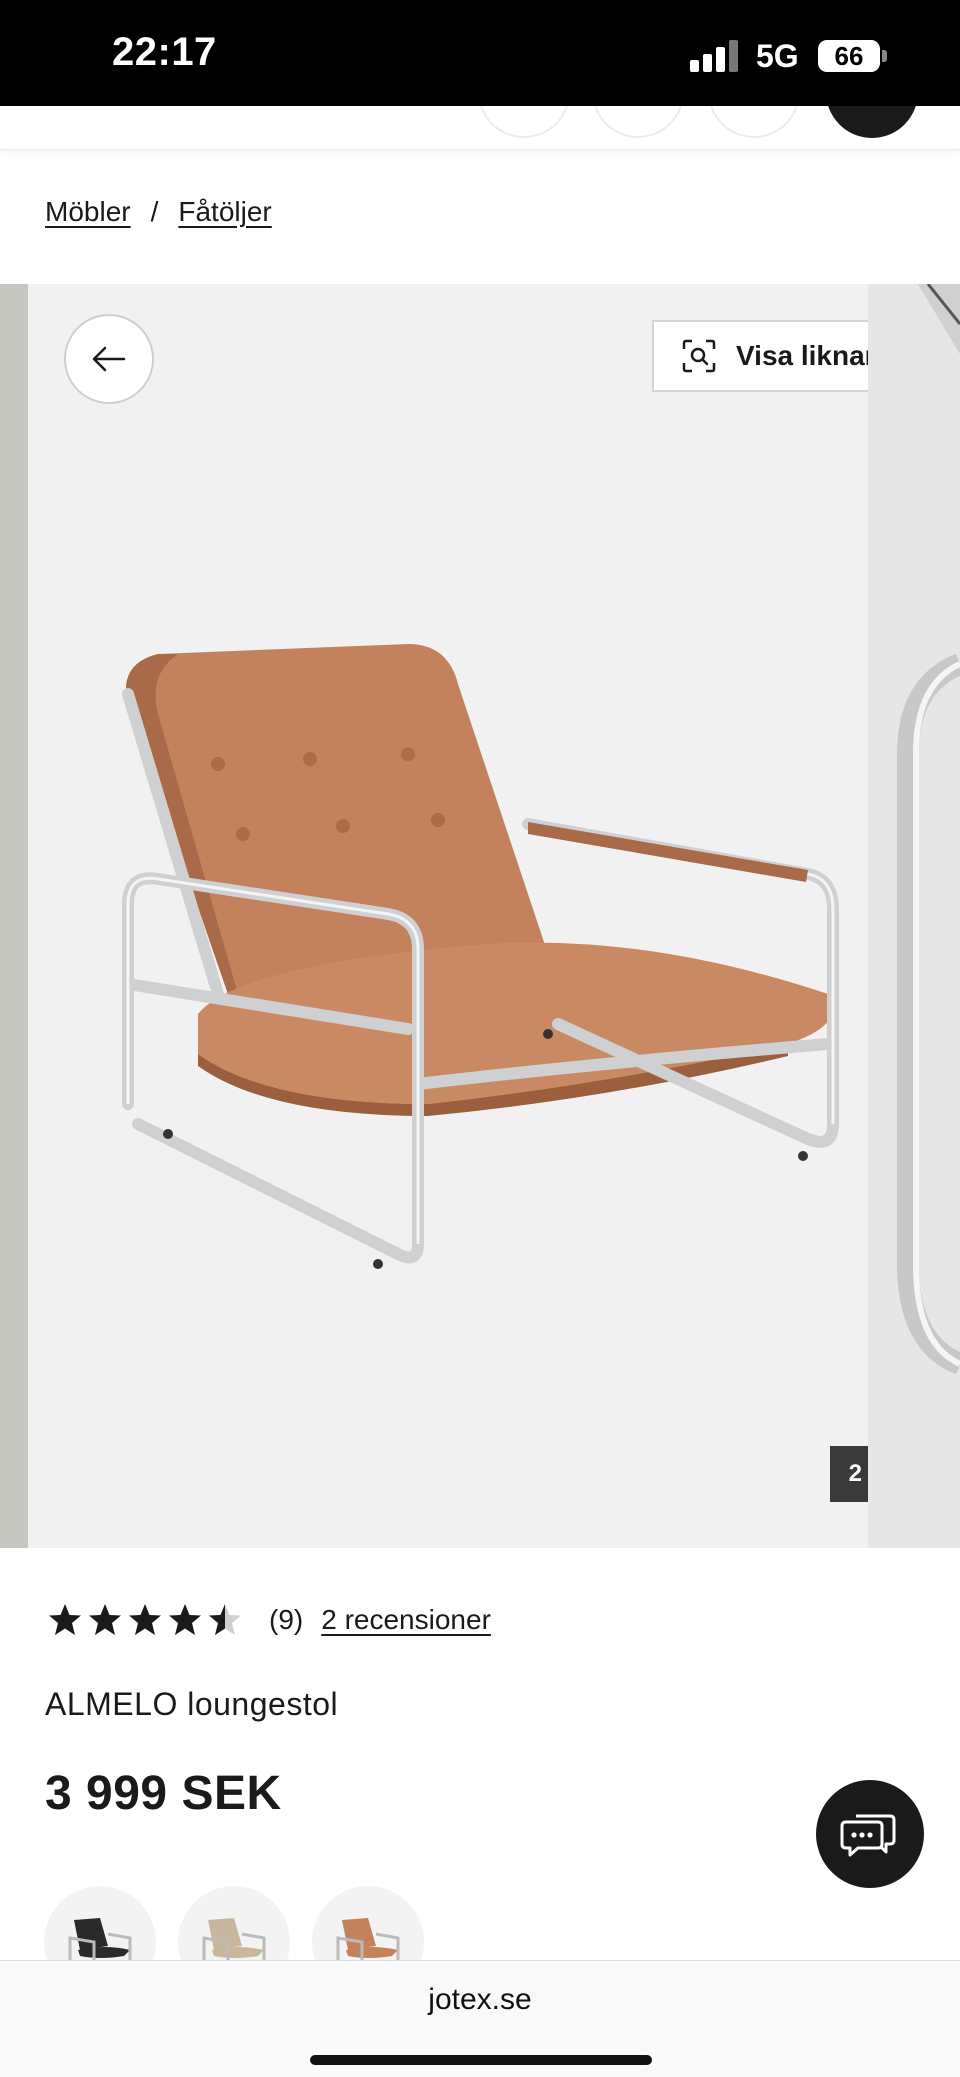 The width and height of the screenshot is (960, 2077). Describe the element at coordinates (192, 1704) in the screenshot. I see `product-title: ALMELO loungestol` at that location.